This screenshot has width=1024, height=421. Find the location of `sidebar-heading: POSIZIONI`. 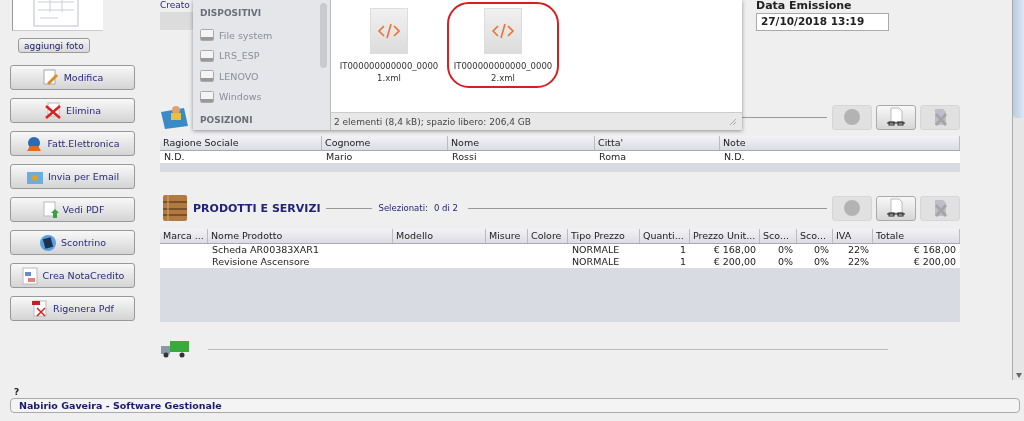

sidebar-heading: POSIZIONI is located at coordinates (227, 120).